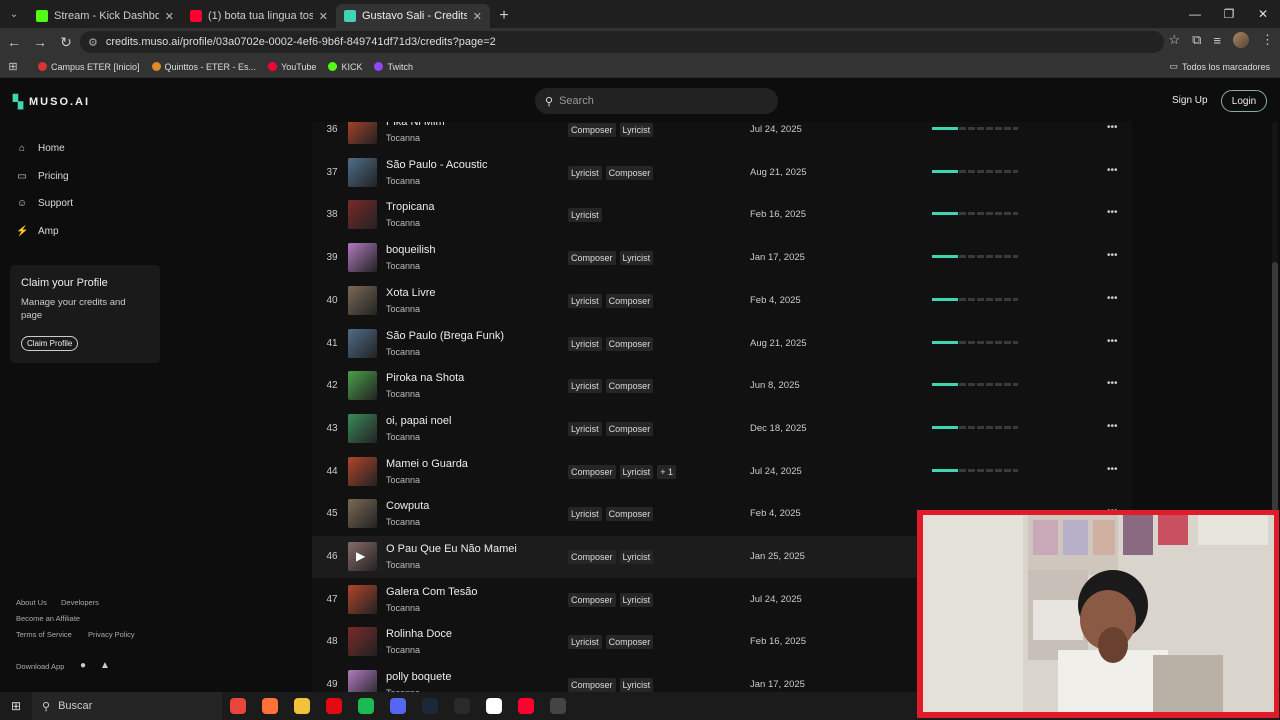  I want to click on new-tab-button: +, so click(504, 16).